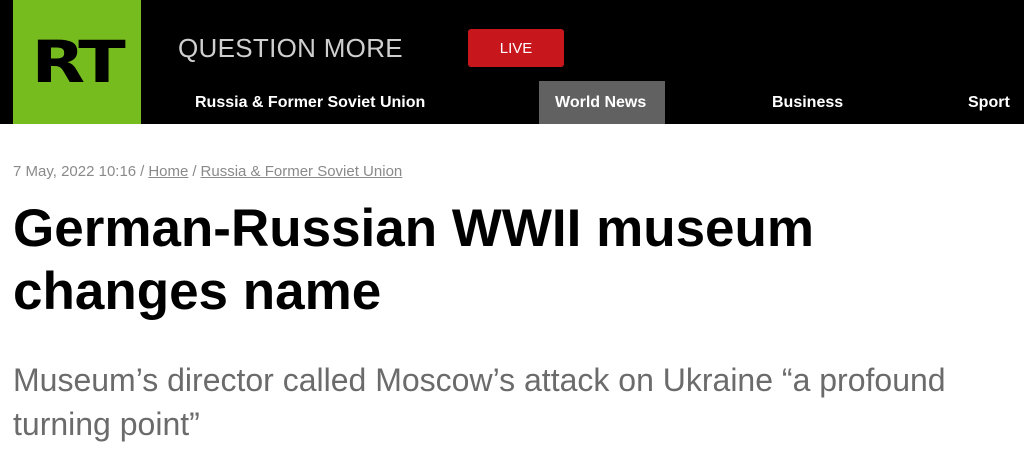  What do you see at coordinates (75, 171) in the screenshot?
I see `article-timestamp: 7 May, 2022 10:16` at bounding box center [75, 171].